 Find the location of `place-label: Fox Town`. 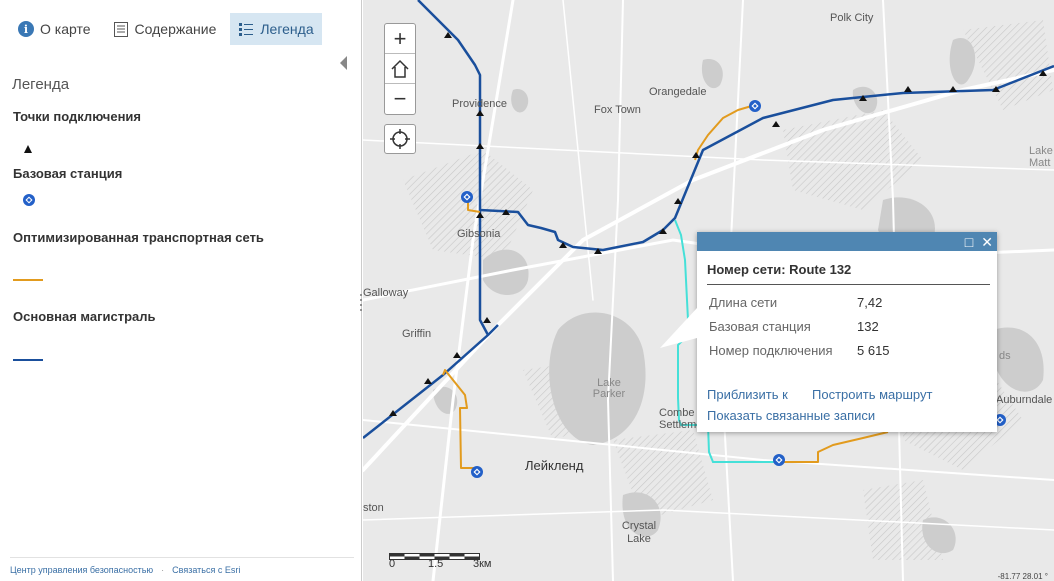

place-label: Fox Town is located at coordinates (617, 110).